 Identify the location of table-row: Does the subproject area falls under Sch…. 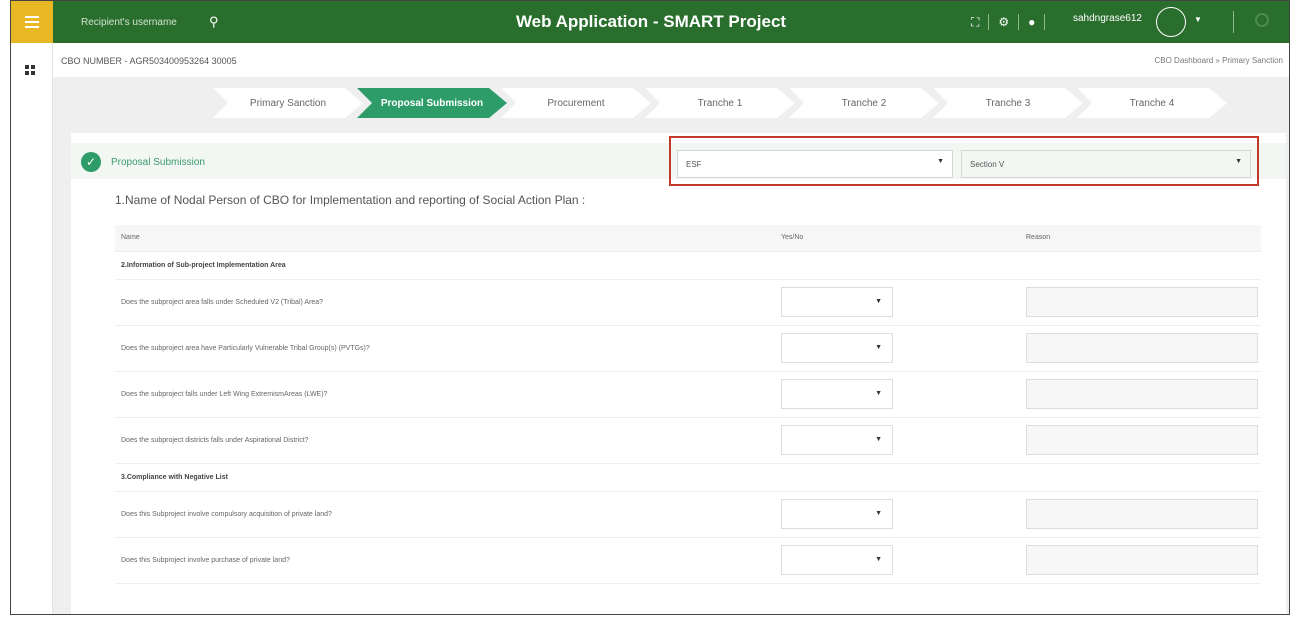
(688, 302).